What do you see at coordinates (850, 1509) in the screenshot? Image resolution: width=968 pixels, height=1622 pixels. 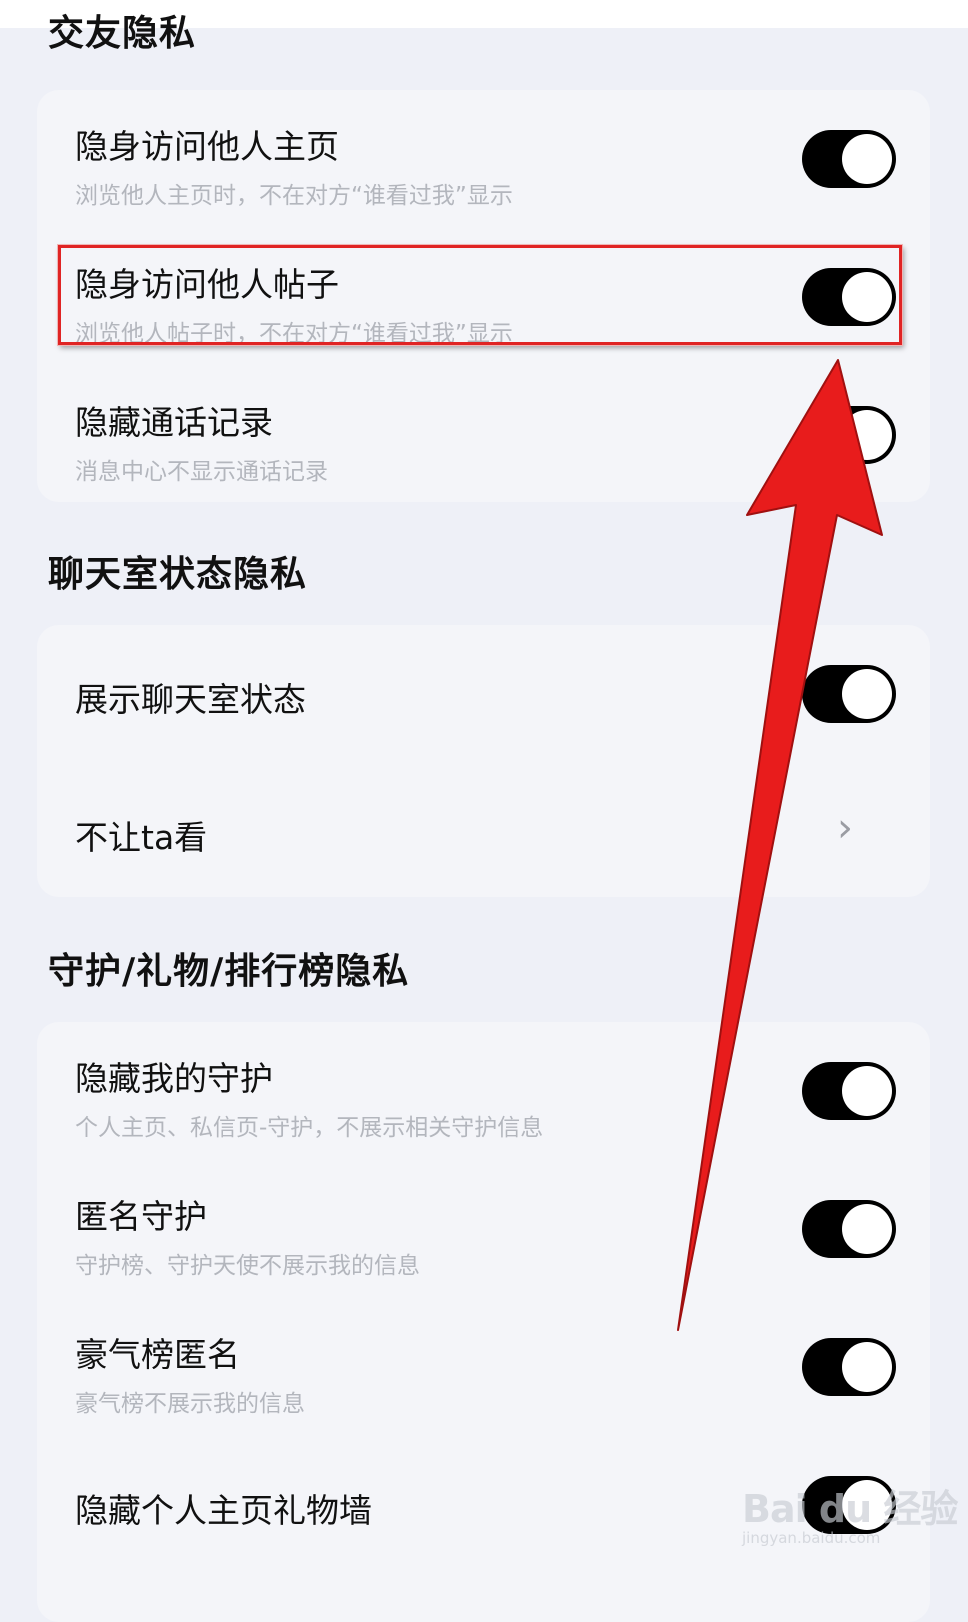 I see `watermark-main: Bai du 经验` at bounding box center [850, 1509].